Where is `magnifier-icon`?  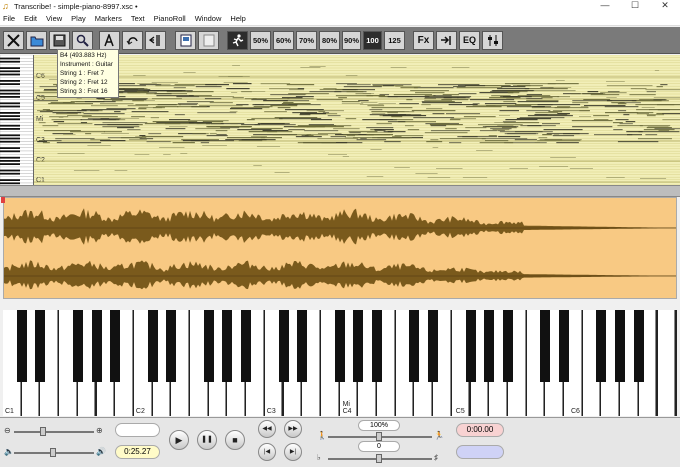
magnifier-icon is located at coordinates (82, 40).